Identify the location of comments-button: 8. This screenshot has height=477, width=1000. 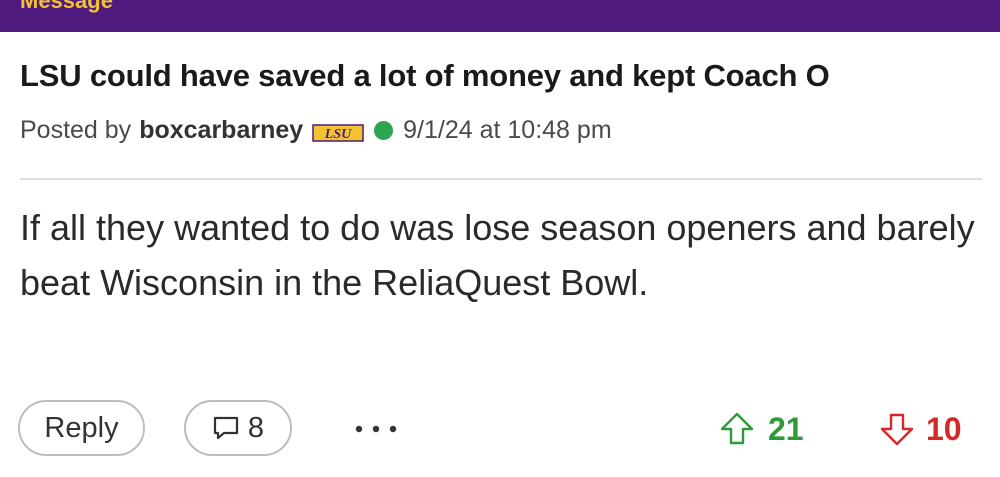
(238, 428).